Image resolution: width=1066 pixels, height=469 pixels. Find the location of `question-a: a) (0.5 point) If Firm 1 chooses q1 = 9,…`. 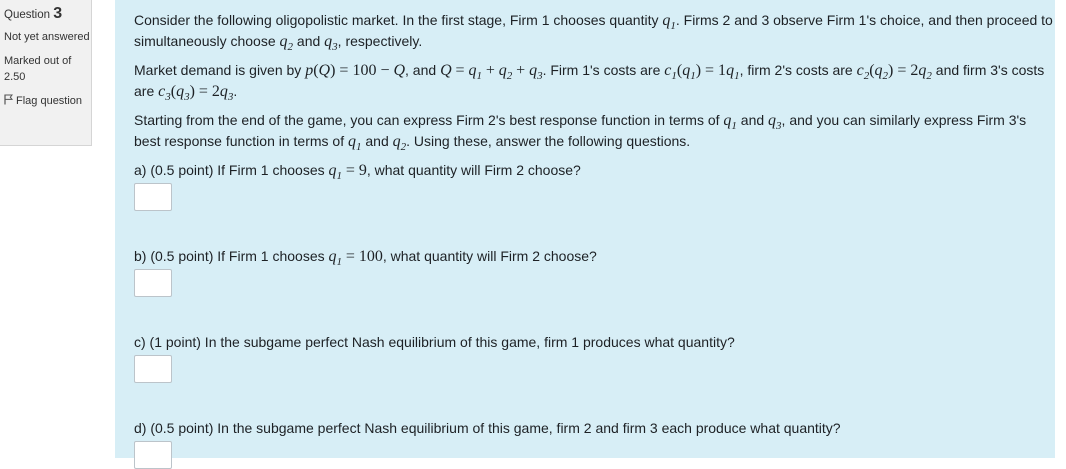

question-a: a) (0.5 point) If Firm 1 chooses q1 = 9,… is located at coordinates (357, 172).